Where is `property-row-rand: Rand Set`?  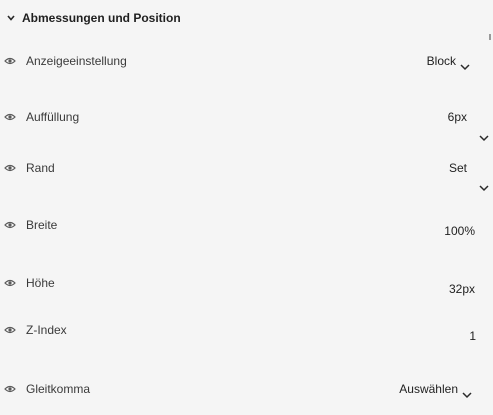
property-row-rand: Rand Set is located at coordinates (246, 175).